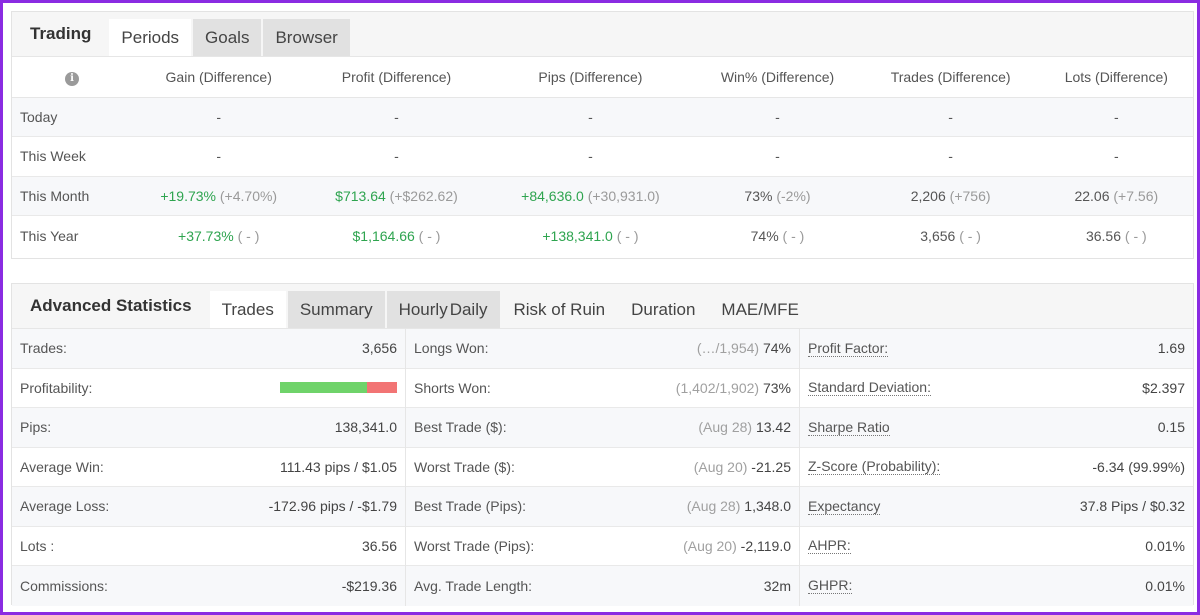 This screenshot has width=1200, height=615. Describe the element at coordinates (776, 387) in the screenshot. I see `stat-value-text: 73%` at that location.